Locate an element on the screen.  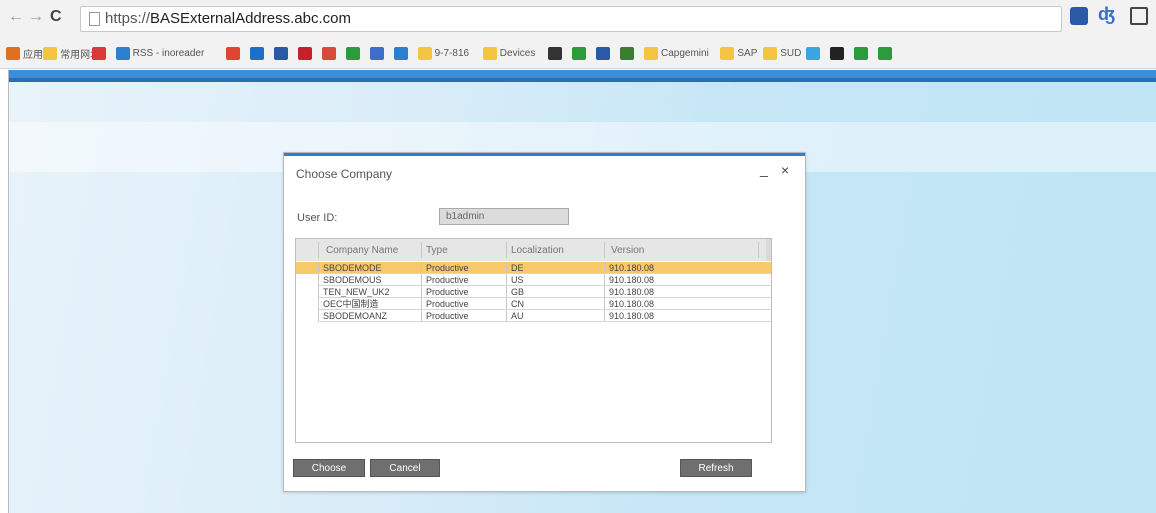
table-header: Company Name Type Localization Version is located at coordinates (533, 250).